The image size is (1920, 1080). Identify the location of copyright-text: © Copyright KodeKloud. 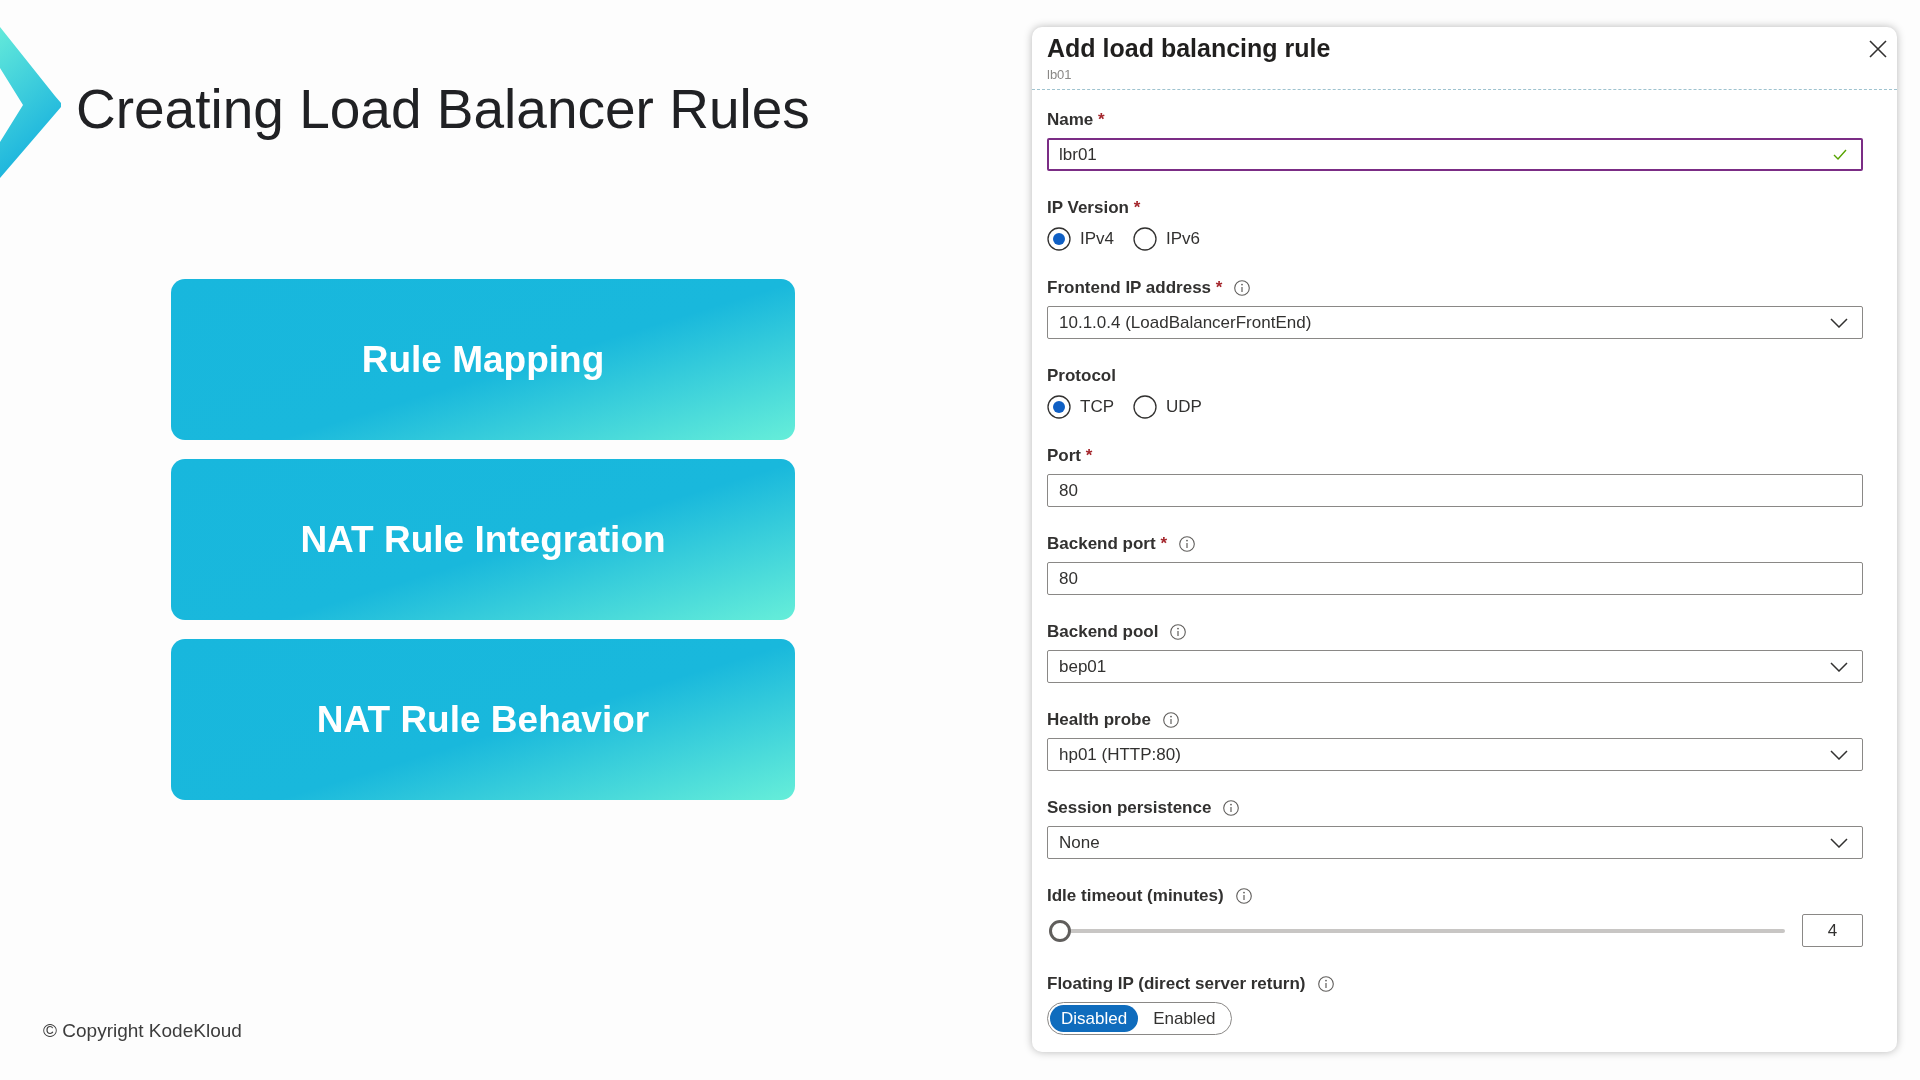
(142, 1031).